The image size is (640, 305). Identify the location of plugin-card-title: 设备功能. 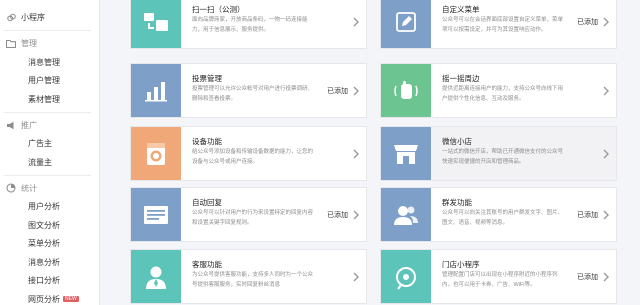
(207, 141).